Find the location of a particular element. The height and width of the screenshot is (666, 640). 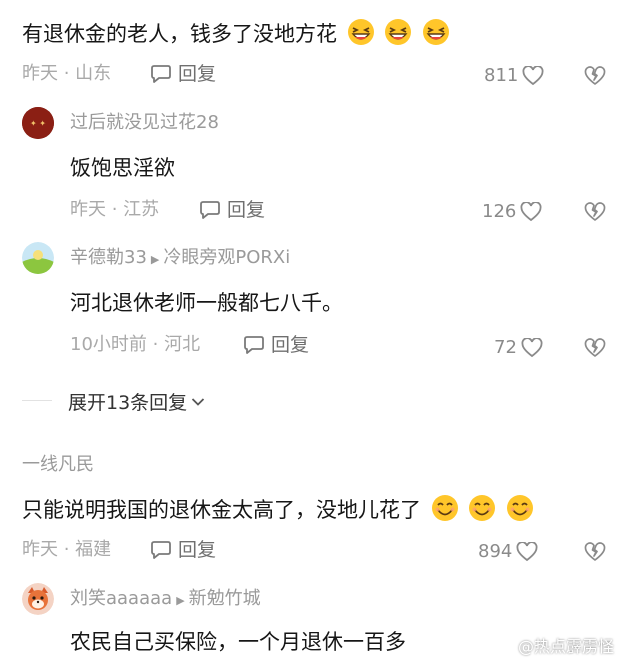

comment-1-text: 有退休金的老人，钱多了没地方花 is located at coordinates (179, 34).